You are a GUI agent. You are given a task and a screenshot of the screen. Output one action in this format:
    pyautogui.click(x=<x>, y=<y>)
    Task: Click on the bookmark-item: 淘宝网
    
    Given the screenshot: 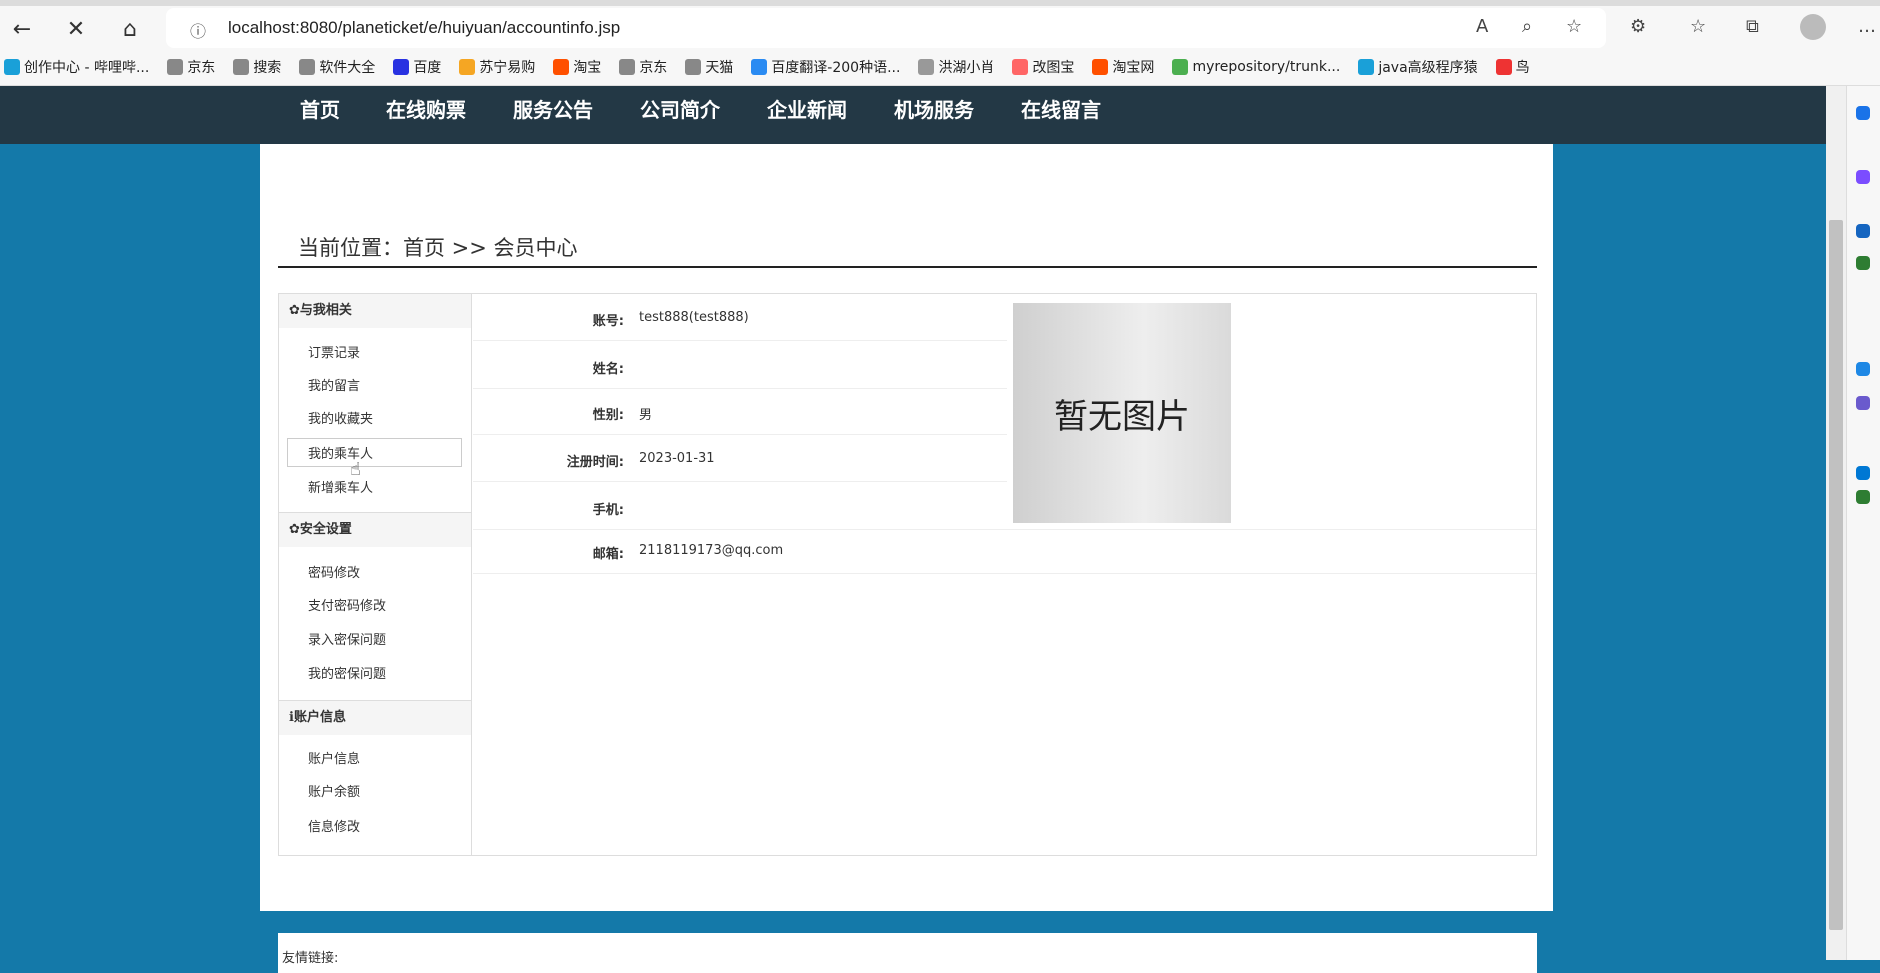 What is the action you would take?
    pyautogui.click(x=1123, y=67)
    